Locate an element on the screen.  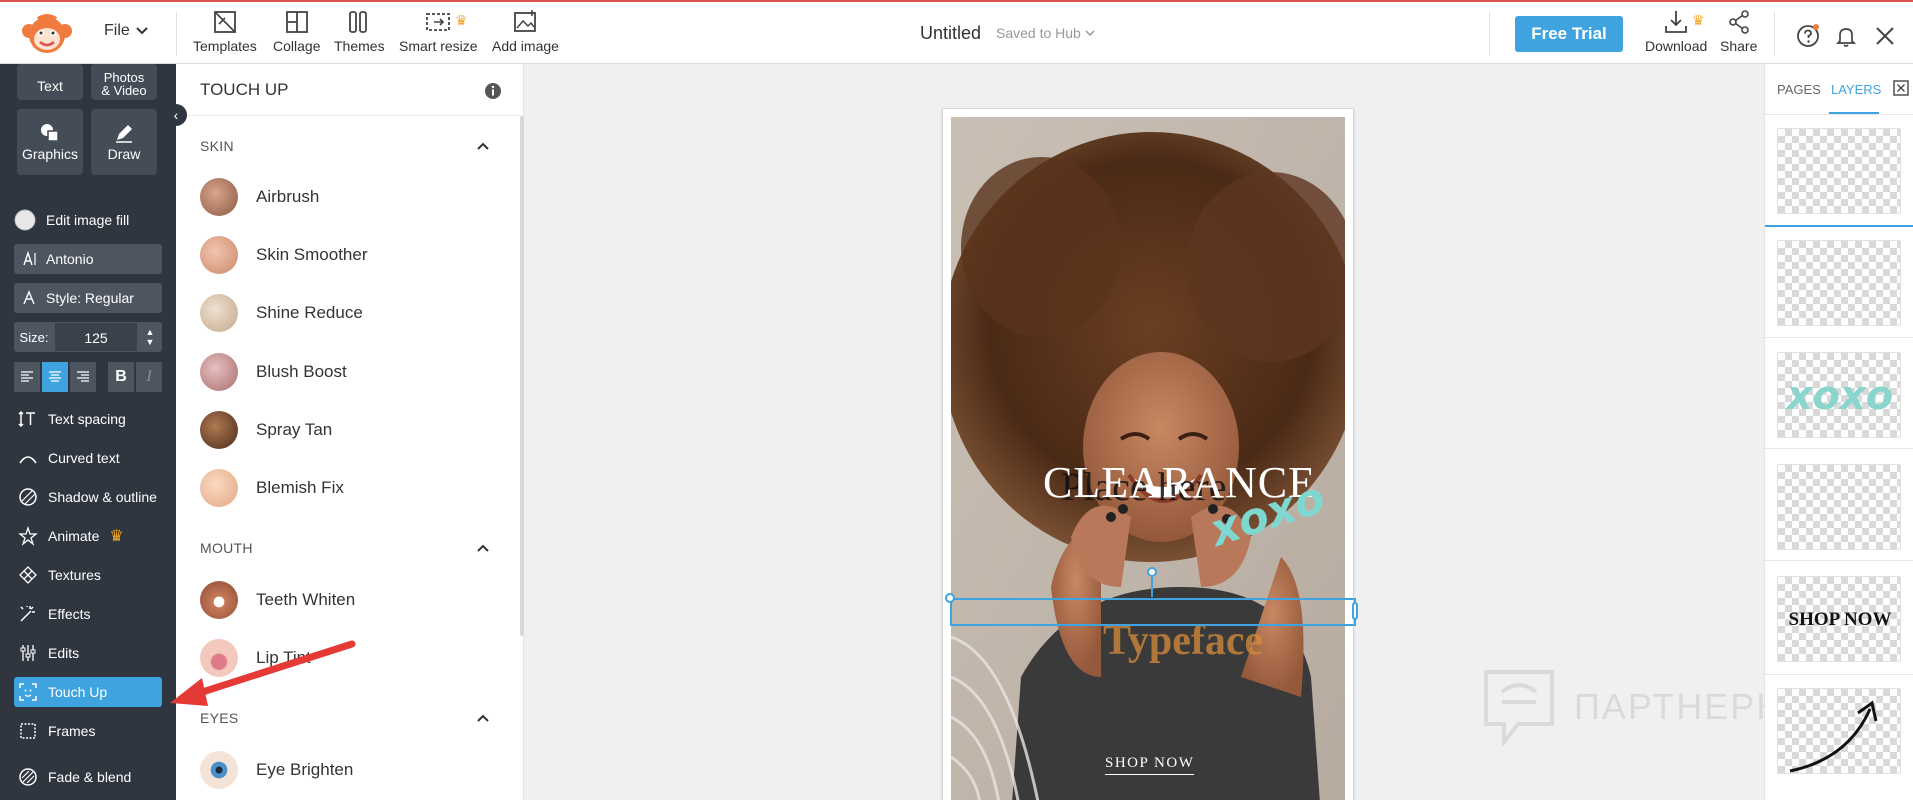
tool-label: Shine Reduce is located at coordinates (309, 312).